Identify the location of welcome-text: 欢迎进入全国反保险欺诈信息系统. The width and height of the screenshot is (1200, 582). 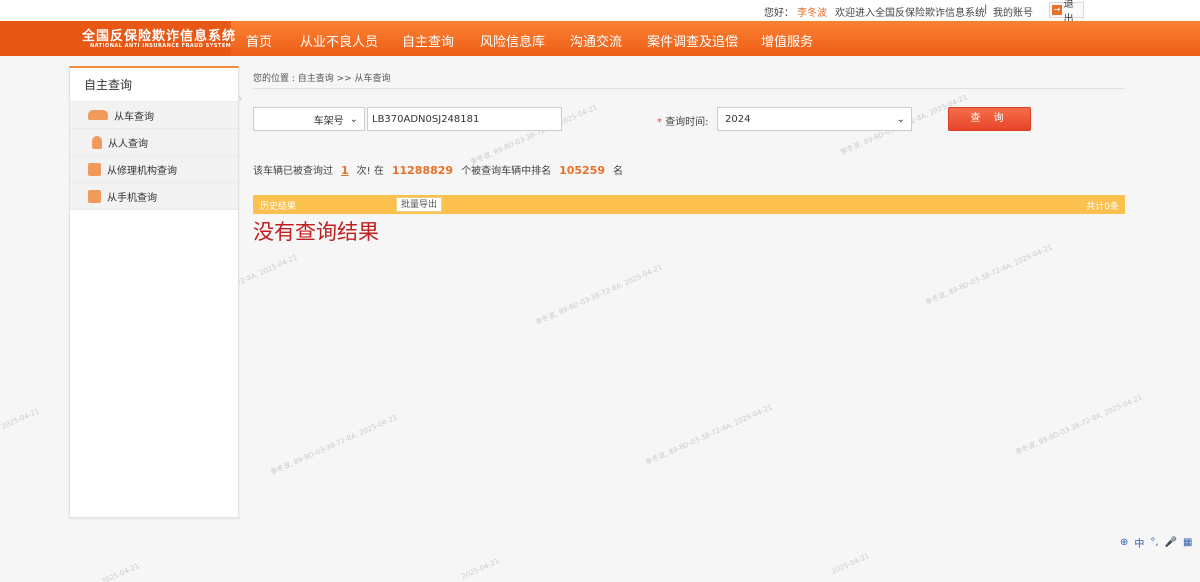
(910, 13).